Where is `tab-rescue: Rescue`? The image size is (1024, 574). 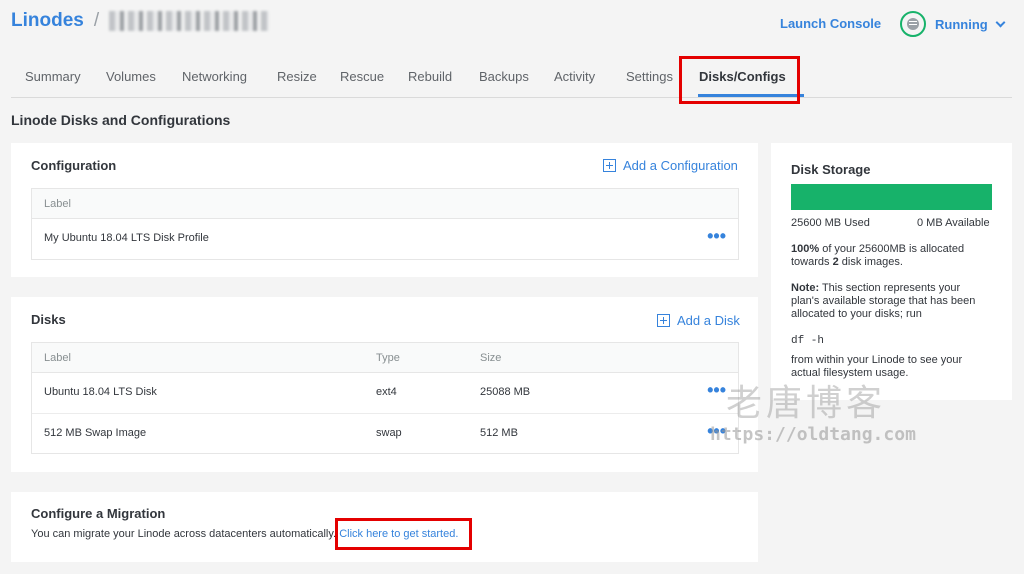
tab-rescue: Rescue is located at coordinates (362, 76).